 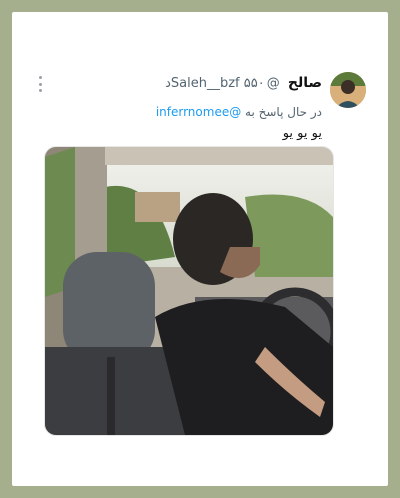 I want to click on tweet-header: صالح @Saleh__bzf ۵۵۰د, so click(x=200, y=90).